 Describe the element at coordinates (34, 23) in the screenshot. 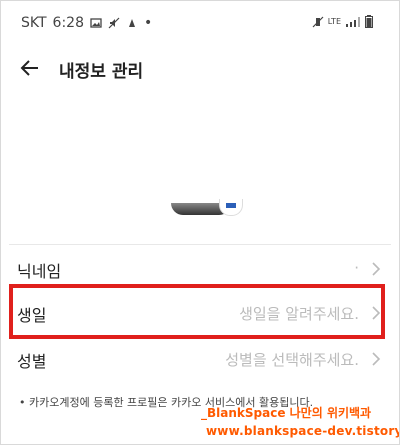

I see `carrier-label: SKT` at that location.